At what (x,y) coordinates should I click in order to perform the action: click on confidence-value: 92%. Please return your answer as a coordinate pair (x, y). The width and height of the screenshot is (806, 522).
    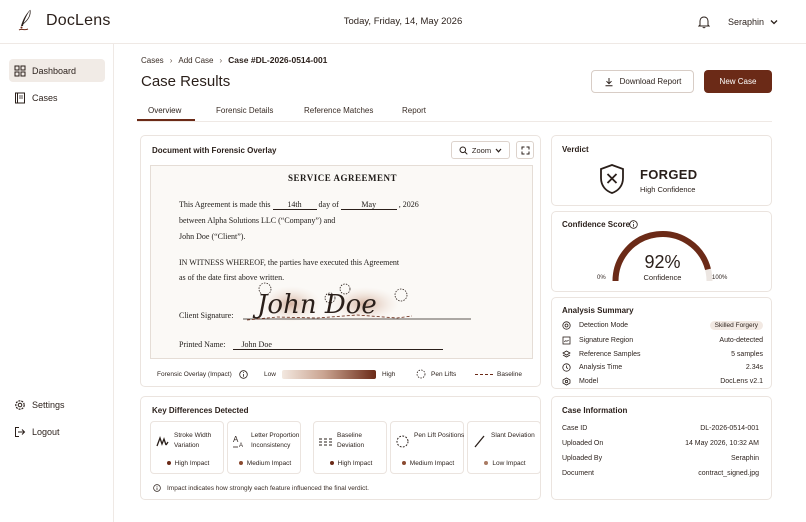
    Looking at the image, I should click on (662, 262).